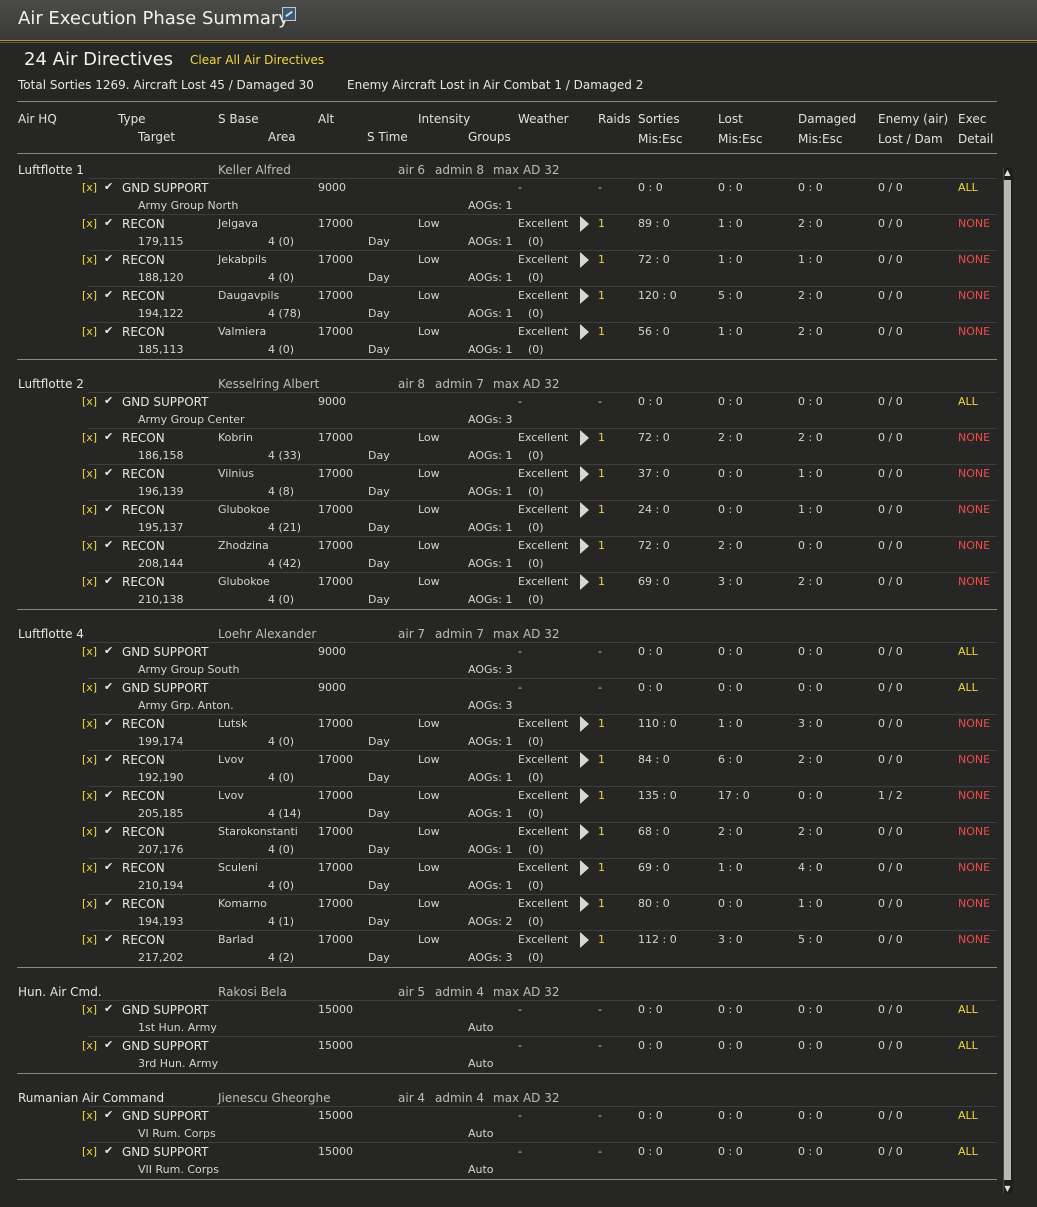  Describe the element at coordinates (51, 634) in the screenshot. I see `air-hq-name: Luftflotte 4` at that location.